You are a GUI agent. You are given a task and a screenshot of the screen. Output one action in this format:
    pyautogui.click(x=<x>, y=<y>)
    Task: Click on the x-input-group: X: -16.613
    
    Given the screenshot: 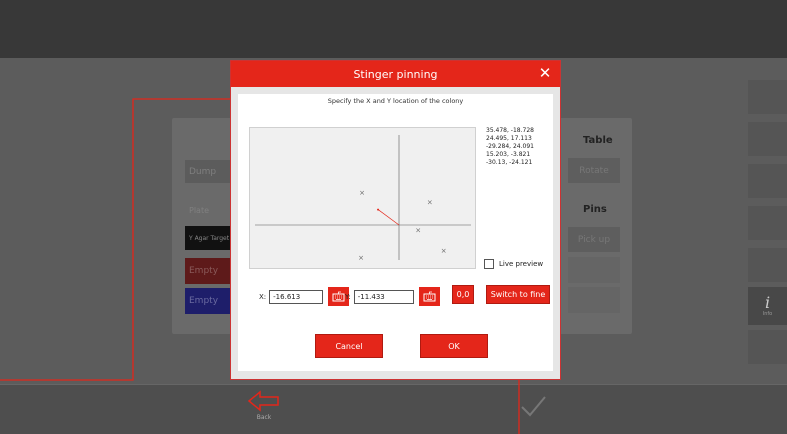 What is the action you would take?
    pyautogui.click(x=304, y=296)
    